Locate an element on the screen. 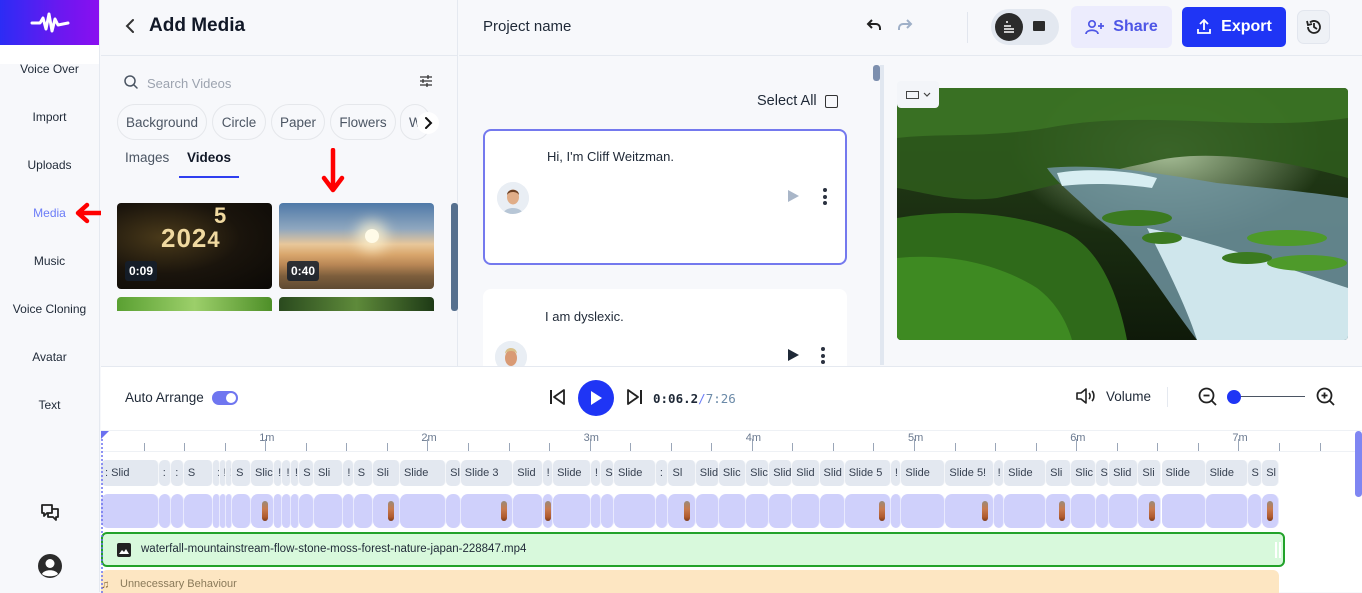 This screenshot has height=593, width=1362. script-scrollbar is located at coordinates (876, 73).